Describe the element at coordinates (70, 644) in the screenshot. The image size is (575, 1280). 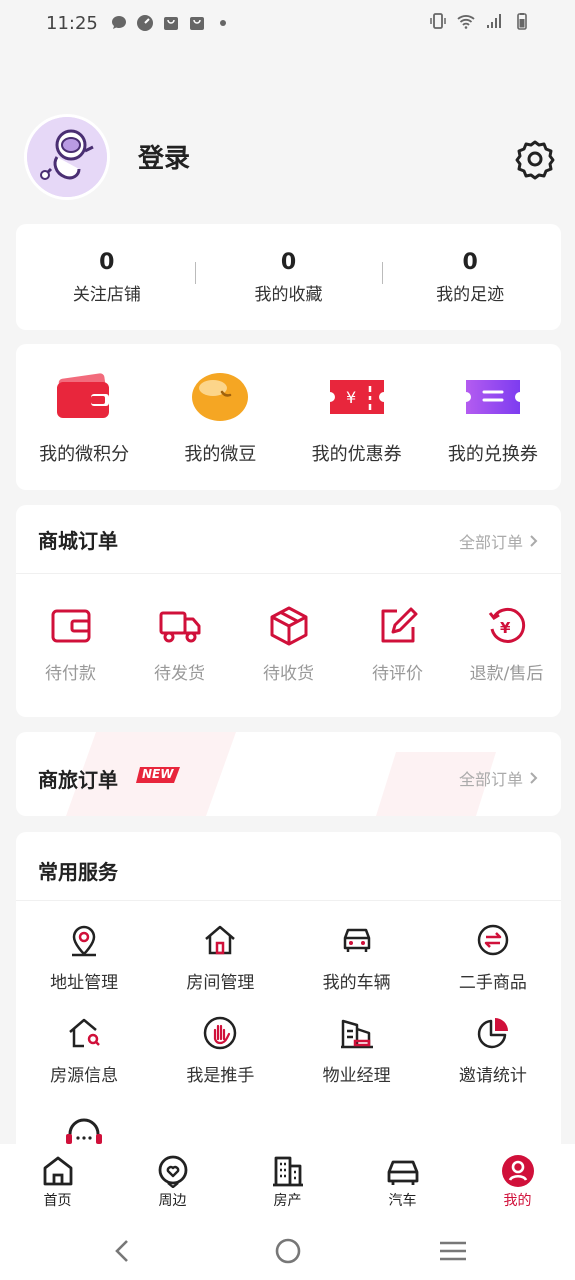
I see `pending-payment-item: 待付款` at that location.